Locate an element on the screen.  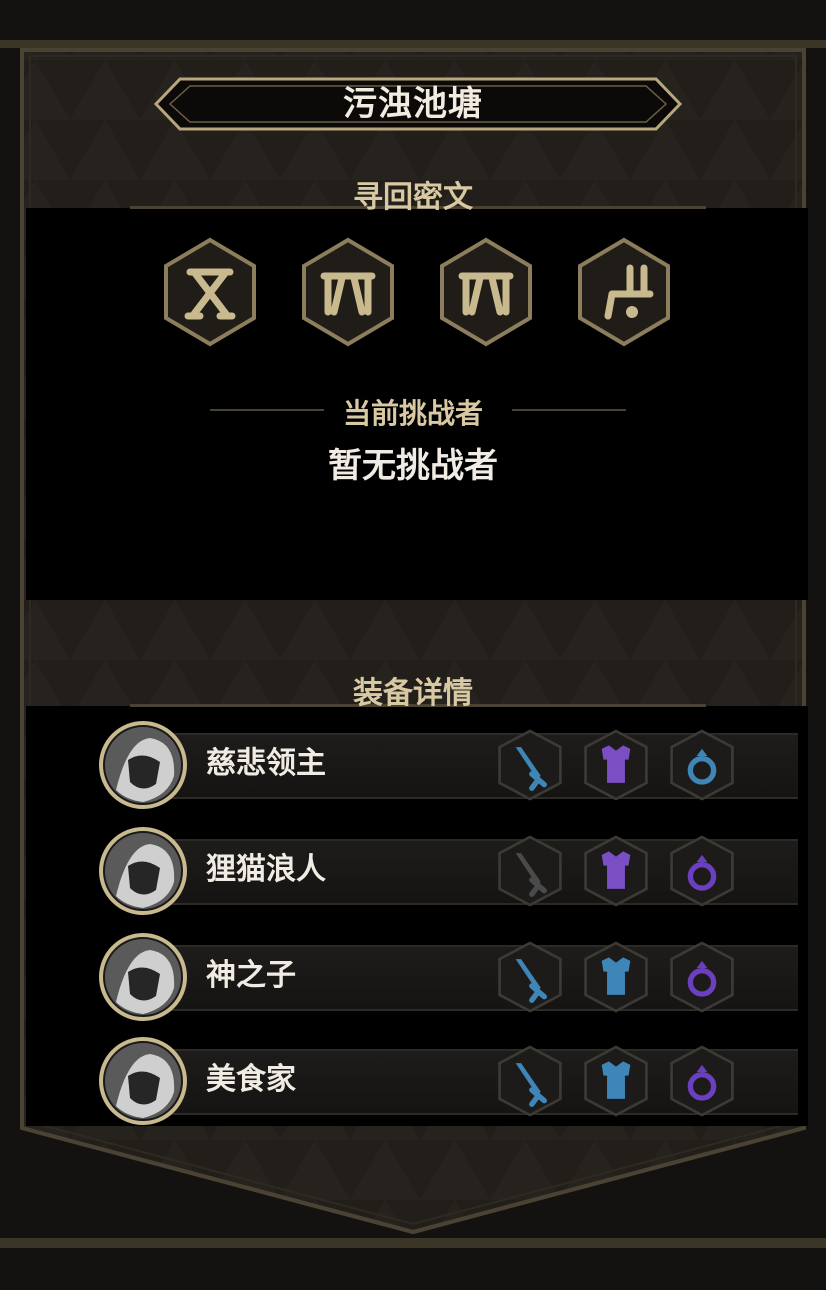
hero-name: 狸猫浪人 is located at coordinates (266, 869).